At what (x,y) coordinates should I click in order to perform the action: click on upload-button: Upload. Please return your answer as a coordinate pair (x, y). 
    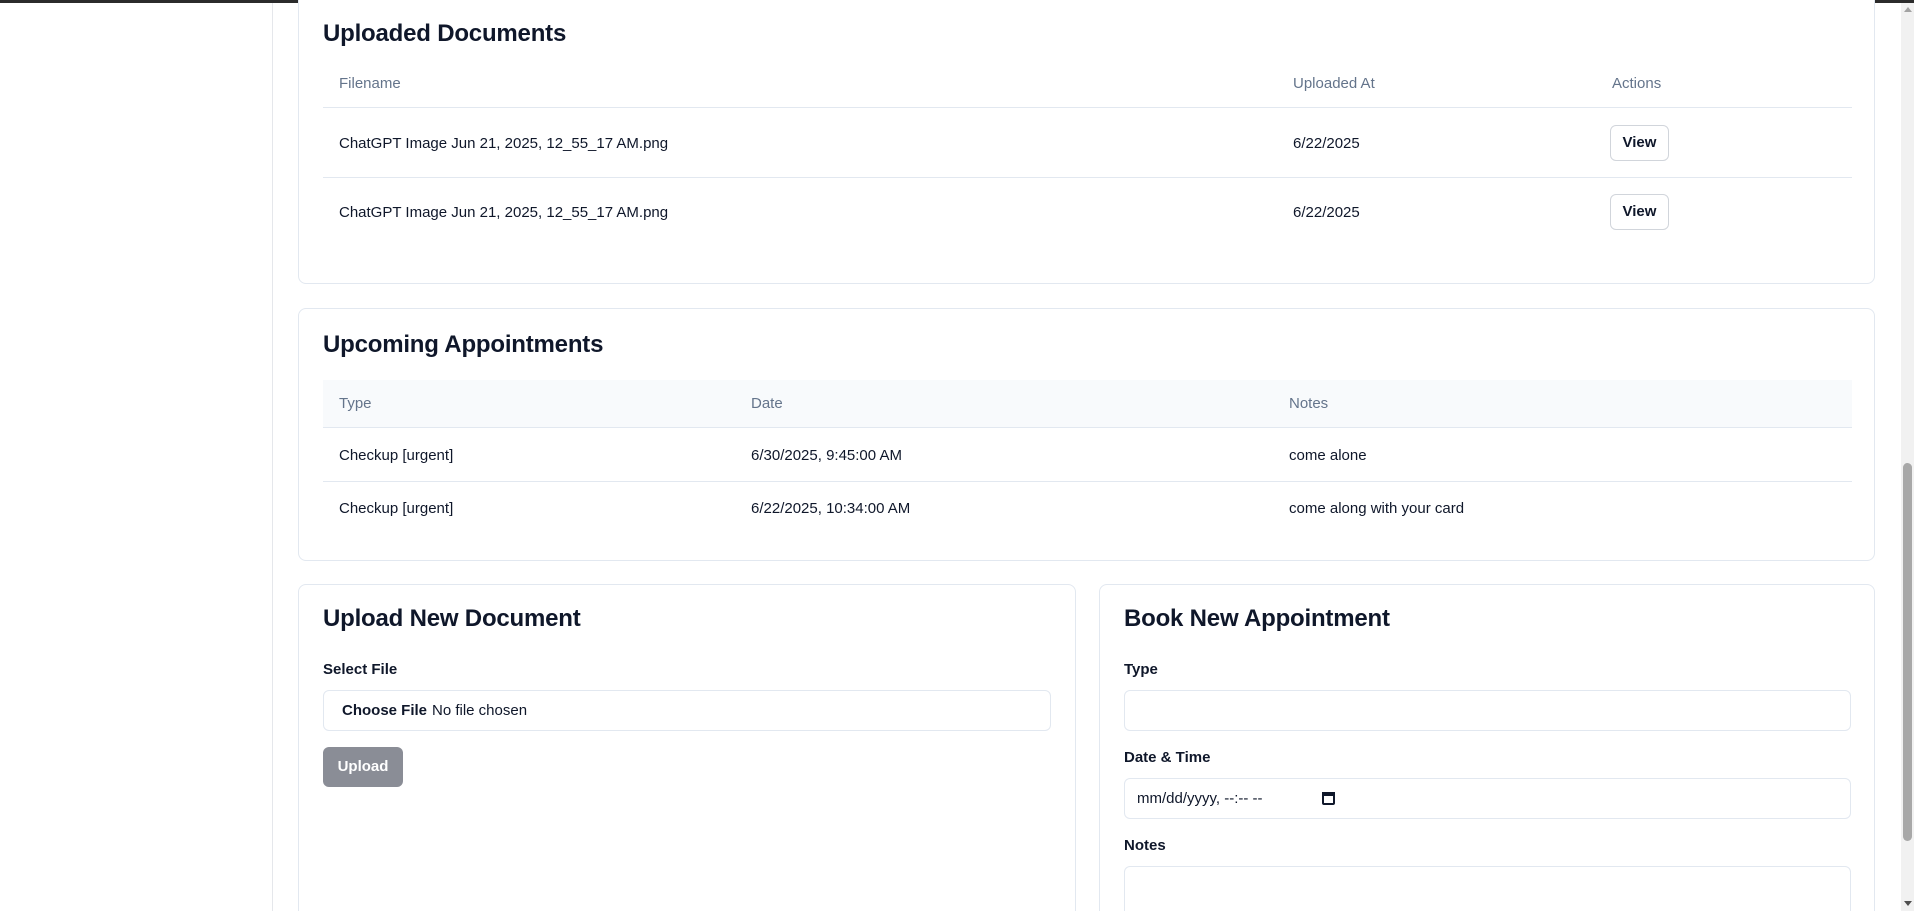
    Looking at the image, I should click on (363, 767).